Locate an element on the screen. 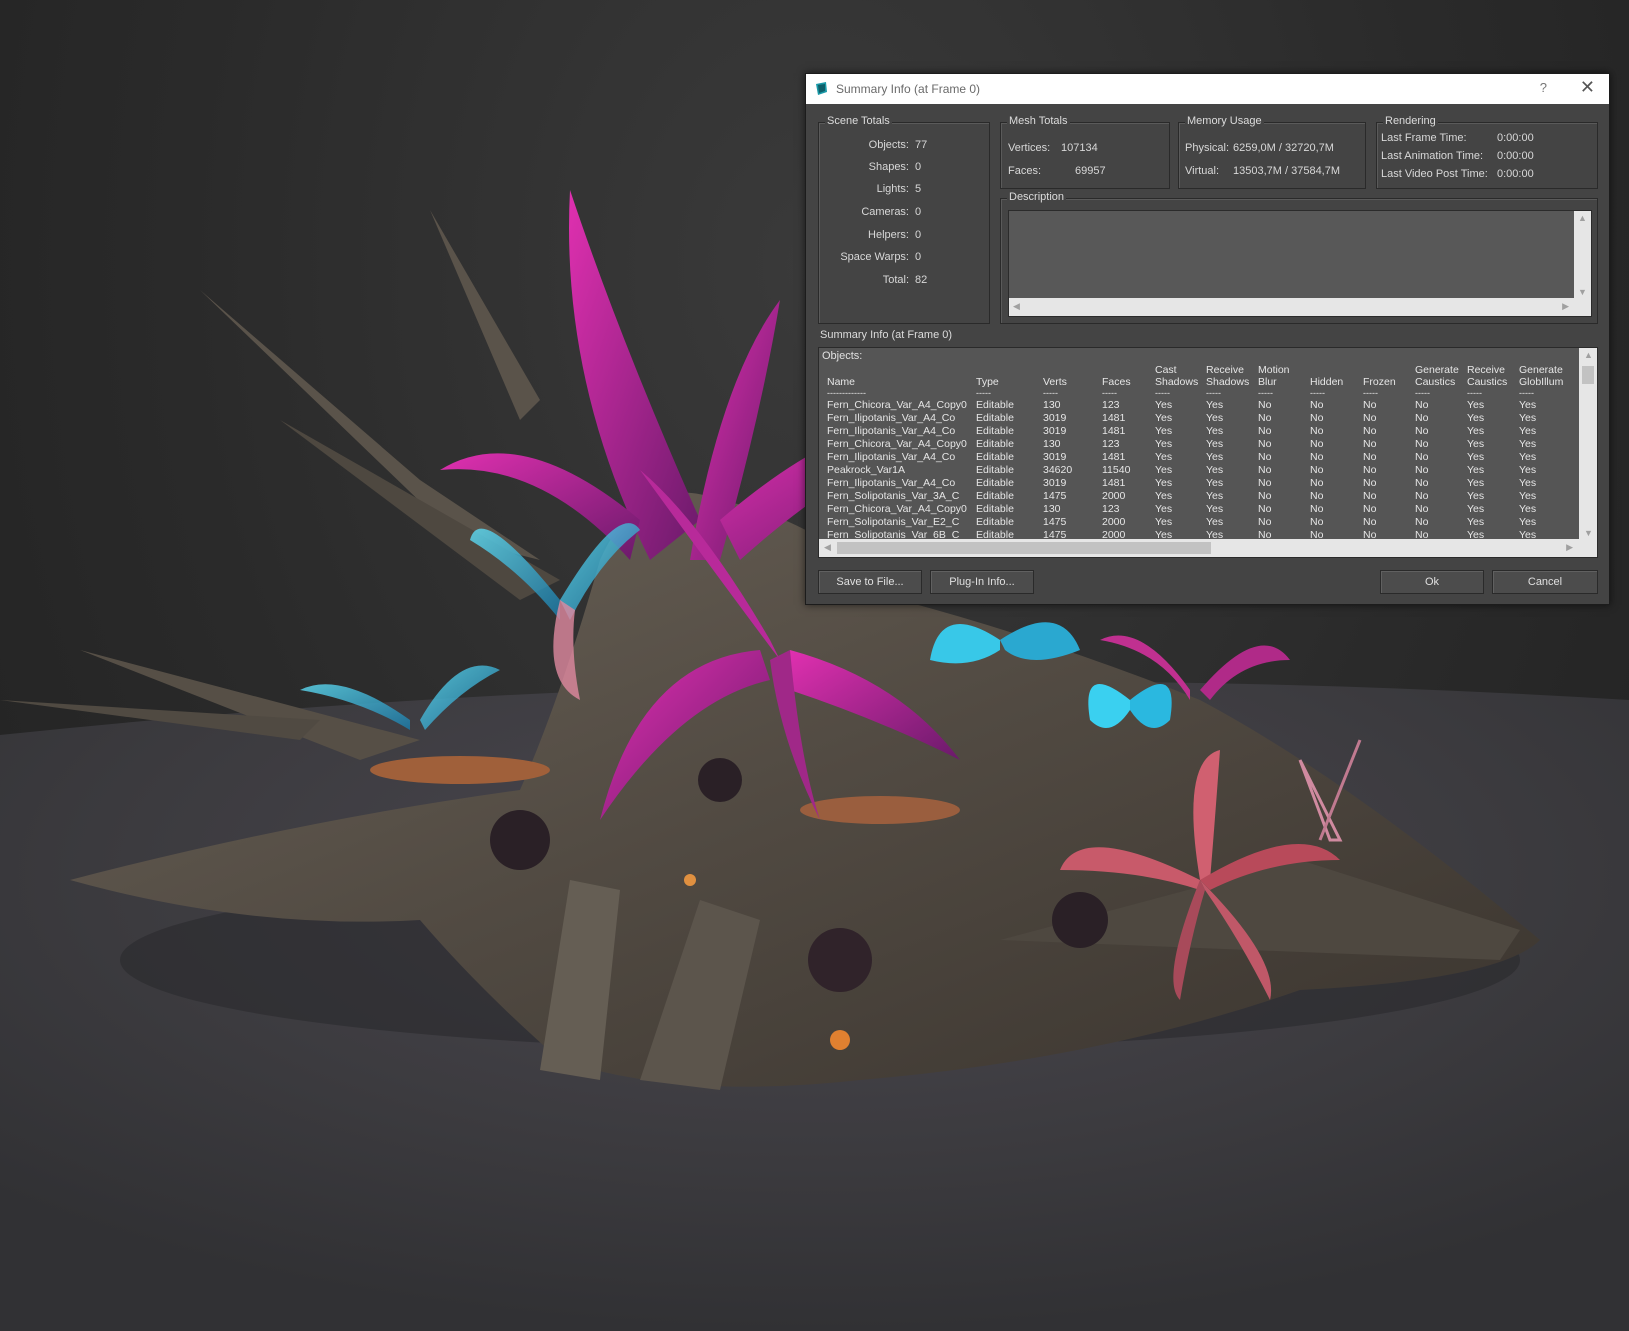 This screenshot has width=1629, height=1331. table-cell: Fern_Solipotanis_Var_3A_C is located at coordinates (893, 496).